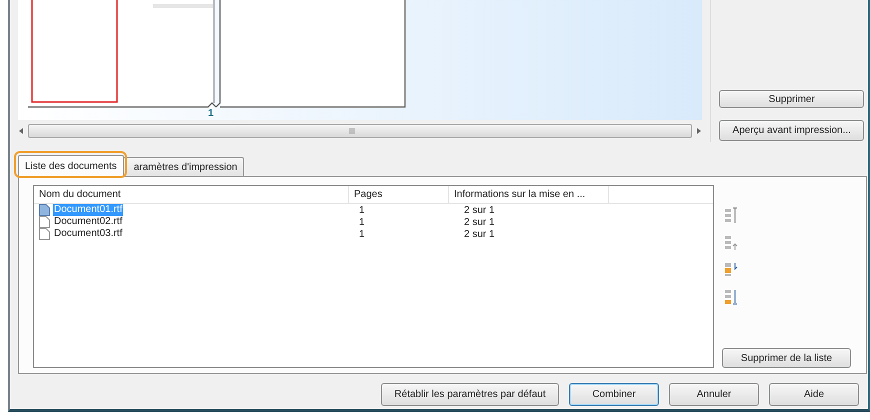  I want to click on document-name: Document03.rtf, so click(88, 234).